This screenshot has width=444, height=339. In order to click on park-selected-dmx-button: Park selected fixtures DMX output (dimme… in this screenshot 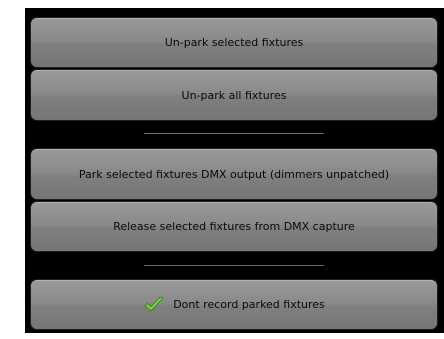, I will do `click(234, 174)`.